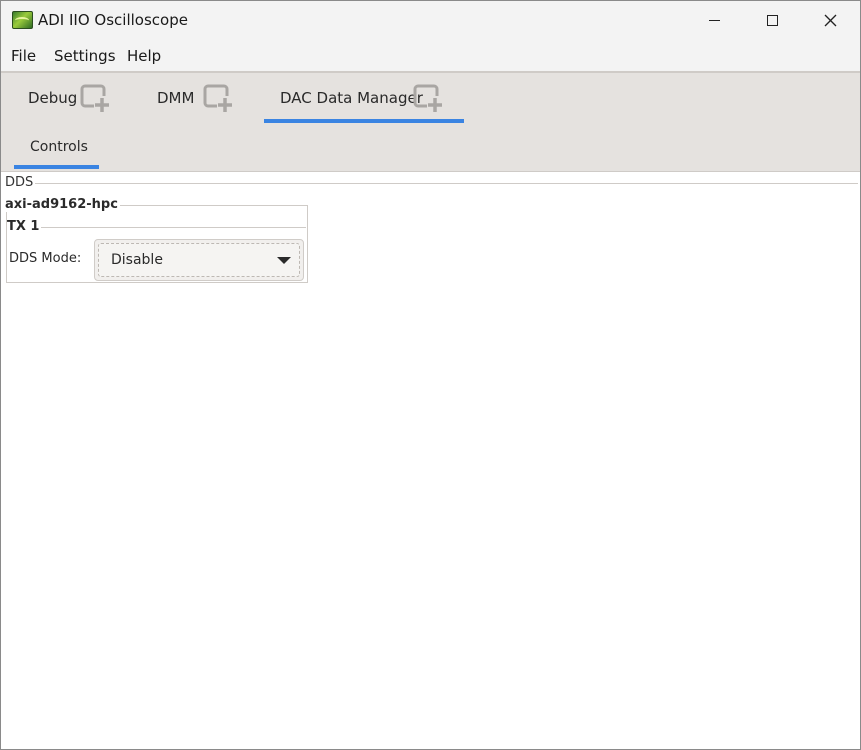  What do you see at coordinates (430, 20) in the screenshot?
I see `title-bar: ADI IIO Oscilloscope` at bounding box center [430, 20].